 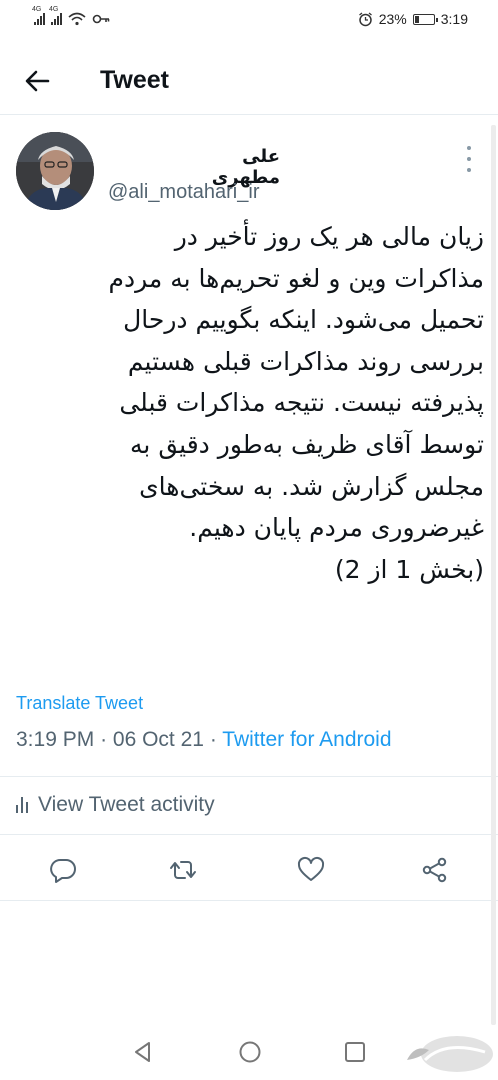 What do you see at coordinates (454, 19) in the screenshot?
I see `status-time: 3:19` at bounding box center [454, 19].